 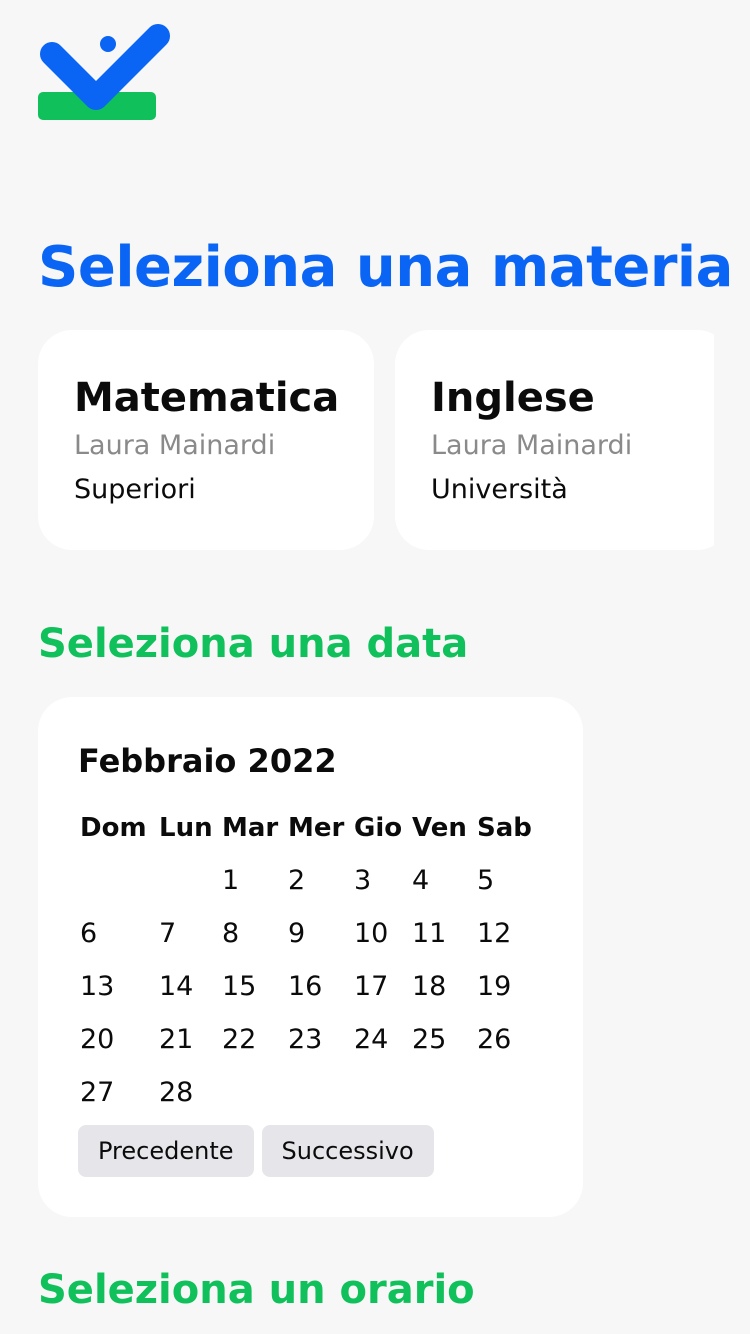 I want to click on checkmark-logo-icon, so click(x=104, y=72).